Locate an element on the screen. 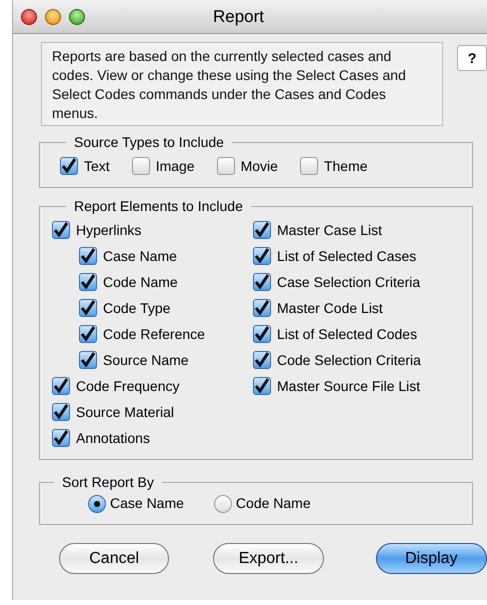 This screenshot has width=487, height=605. checkbox-label: Hyperlinks is located at coordinates (109, 230).